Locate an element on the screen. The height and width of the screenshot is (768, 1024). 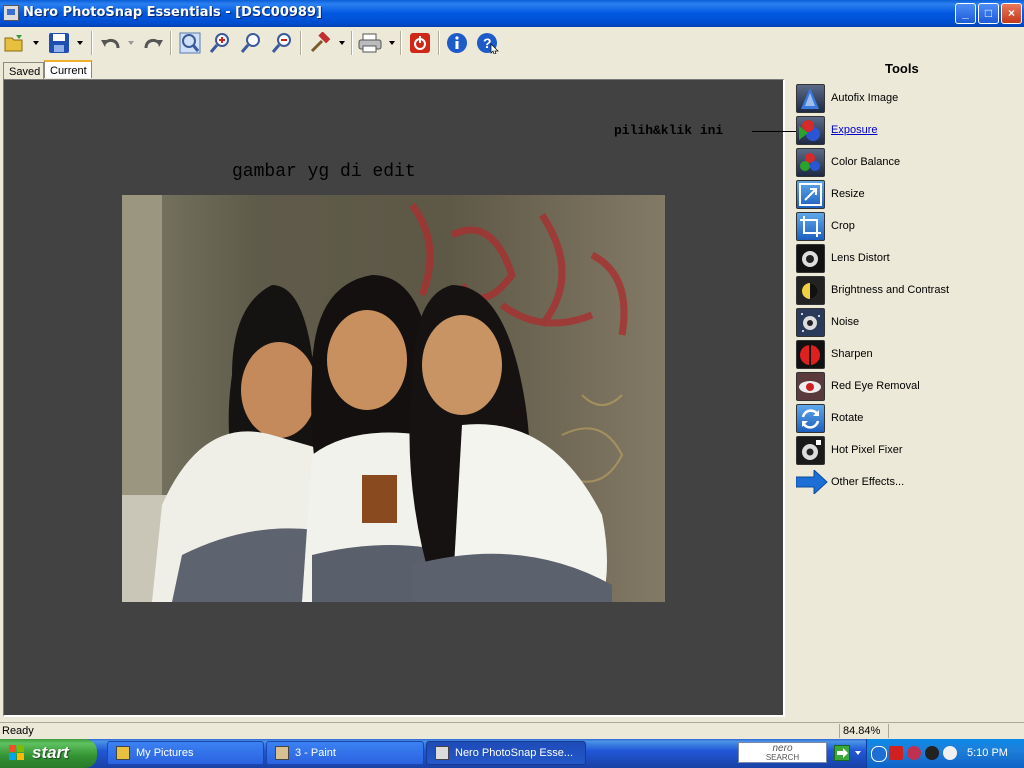
tool-label: Resize is located at coordinates (848, 194).